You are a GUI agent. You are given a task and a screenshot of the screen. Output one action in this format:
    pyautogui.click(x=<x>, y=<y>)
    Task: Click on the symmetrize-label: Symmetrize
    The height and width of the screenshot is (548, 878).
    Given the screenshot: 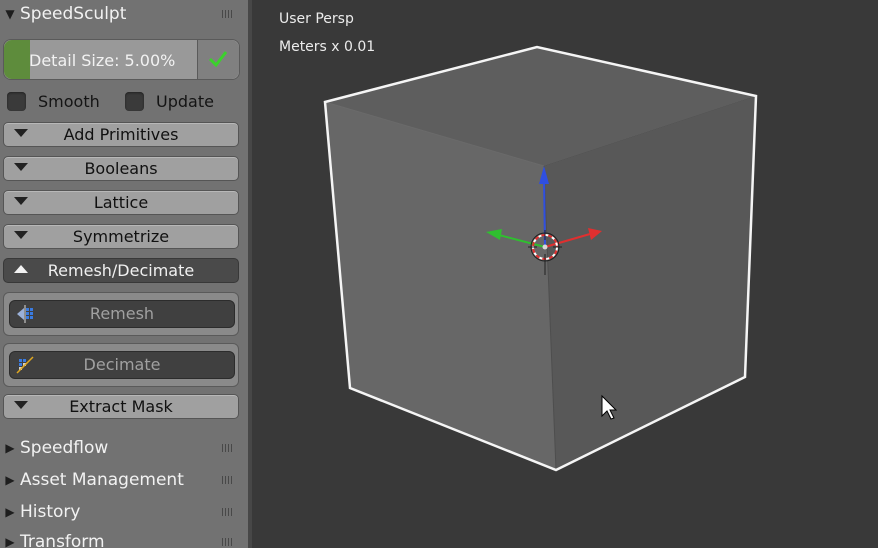 What is the action you would take?
    pyautogui.click(x=121, y=236)
    